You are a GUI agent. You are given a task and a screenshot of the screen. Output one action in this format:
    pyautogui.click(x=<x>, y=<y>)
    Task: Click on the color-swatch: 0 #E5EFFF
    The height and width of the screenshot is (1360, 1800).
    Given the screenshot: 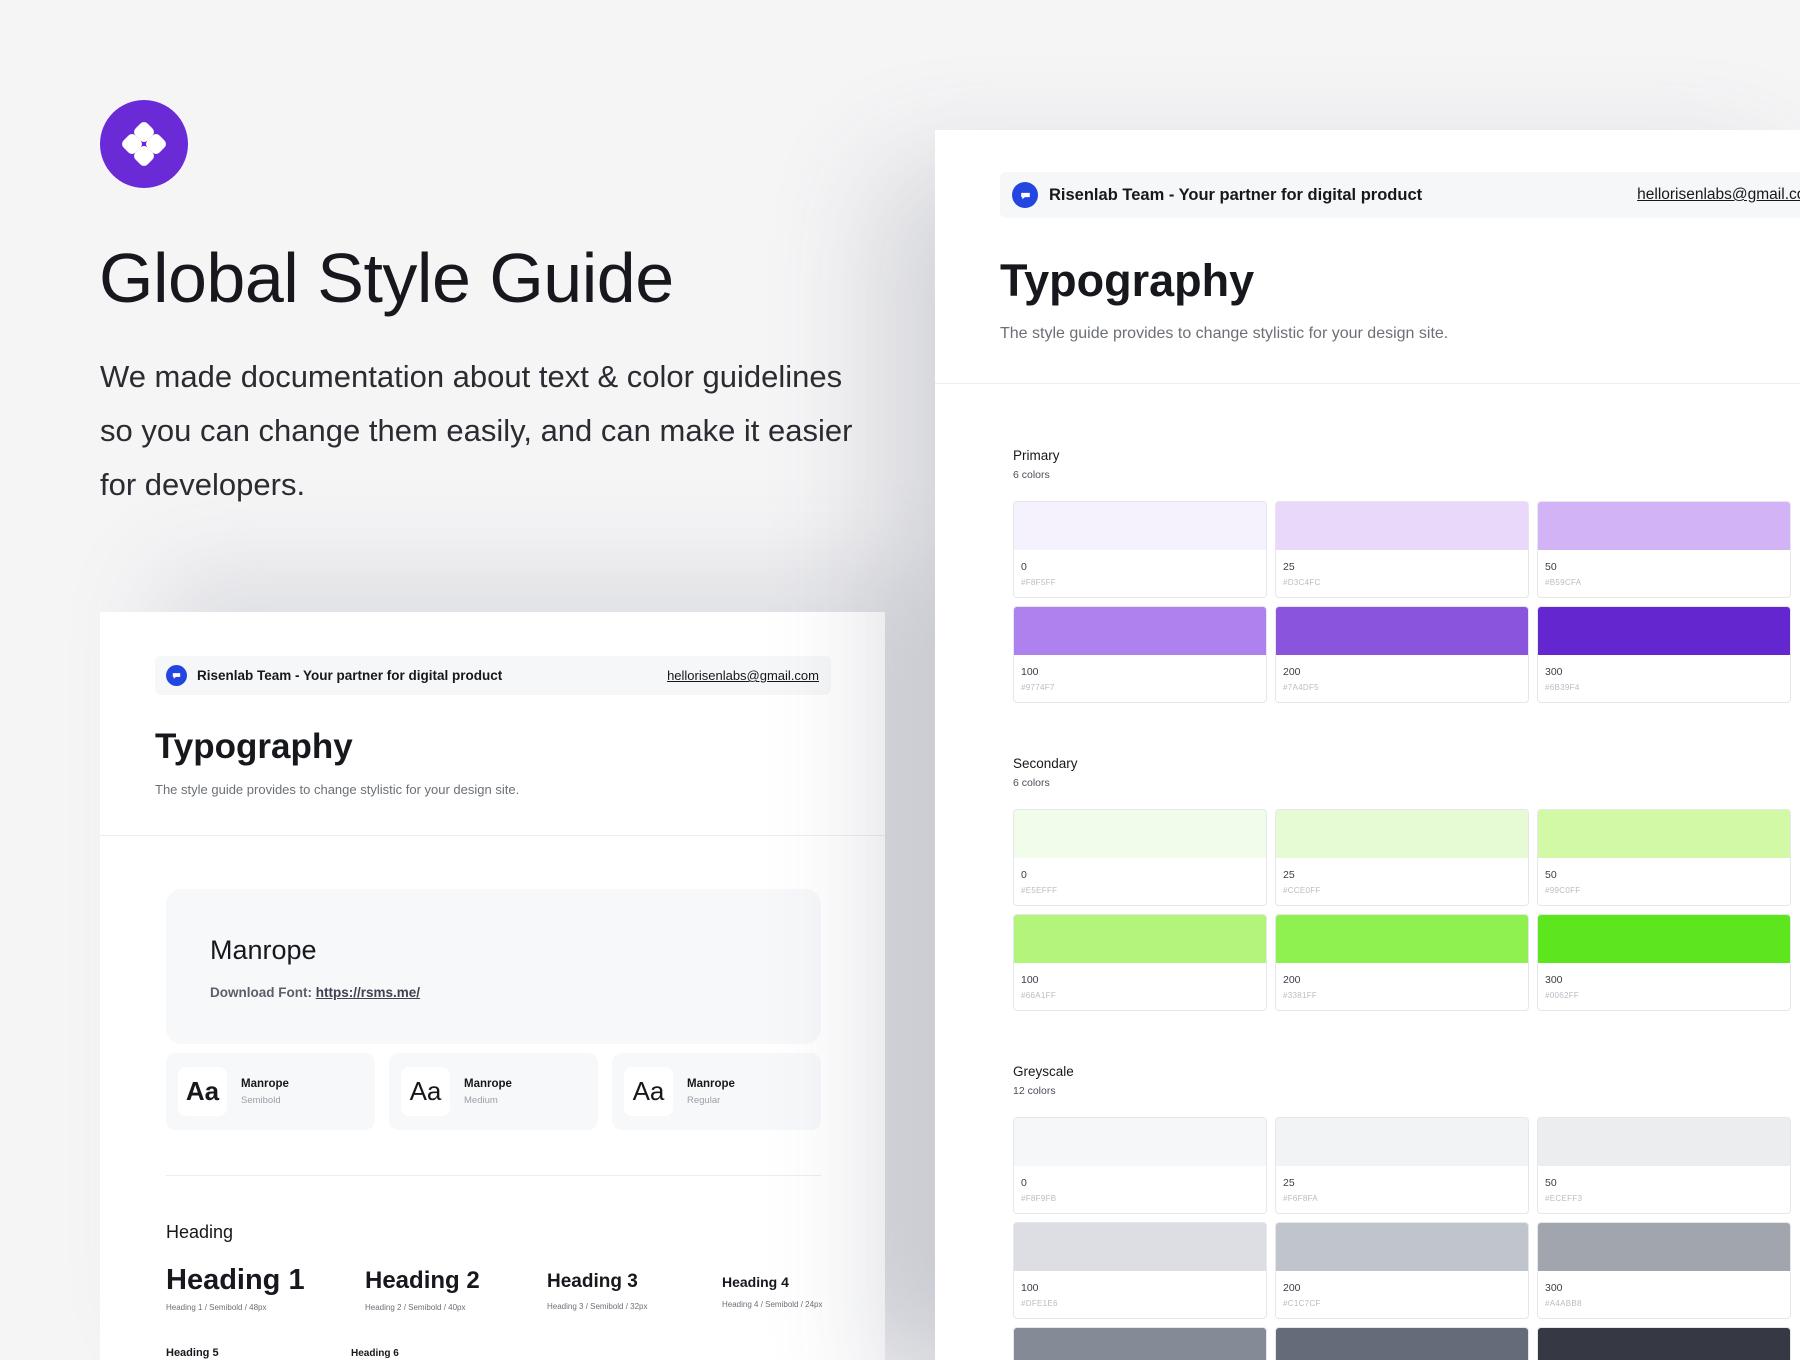 What is the action you would take?
    pyautogui.click(x=1140, y=857)
    